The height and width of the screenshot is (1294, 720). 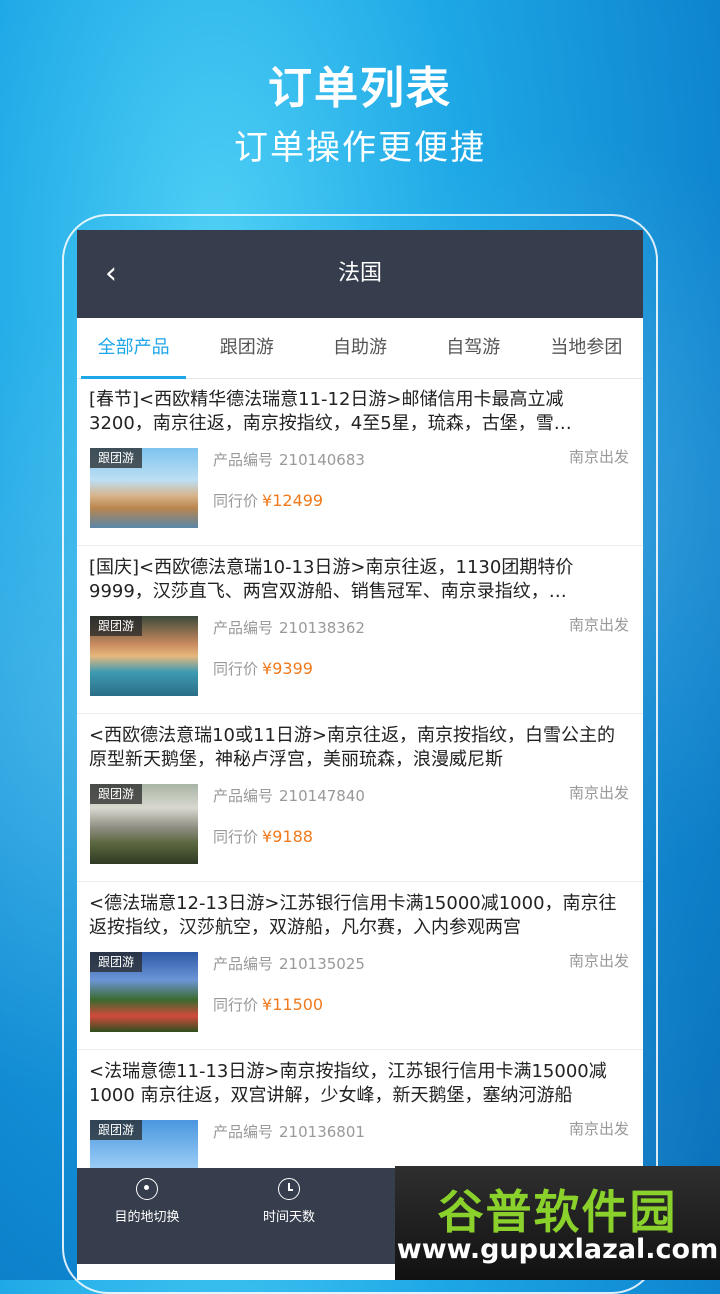 What do you see at coordinates (322, 460) in the screenshot?
I see `code-value: 210140683` at bounding box center [322, 460].